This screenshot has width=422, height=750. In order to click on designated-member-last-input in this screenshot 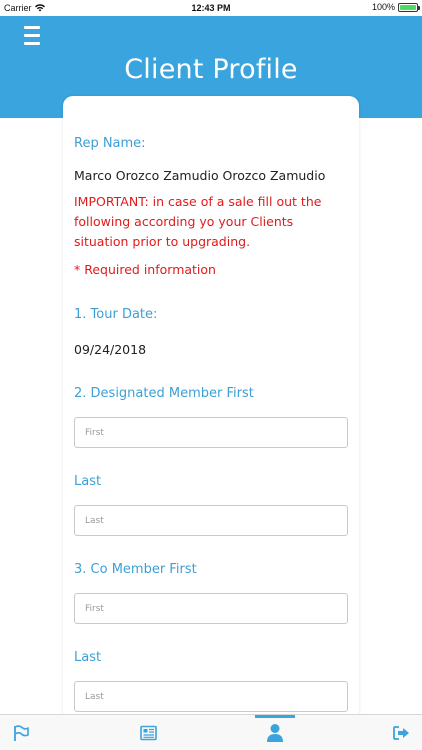, I will do `click(211, 520)`.